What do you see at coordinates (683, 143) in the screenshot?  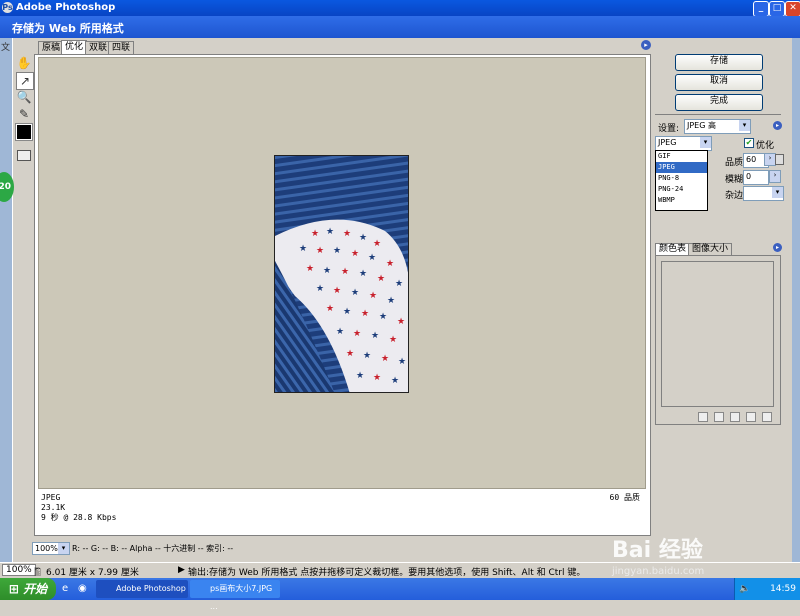 I see `file-format-select: JPEG ▾` at bounding box center [683, 143].